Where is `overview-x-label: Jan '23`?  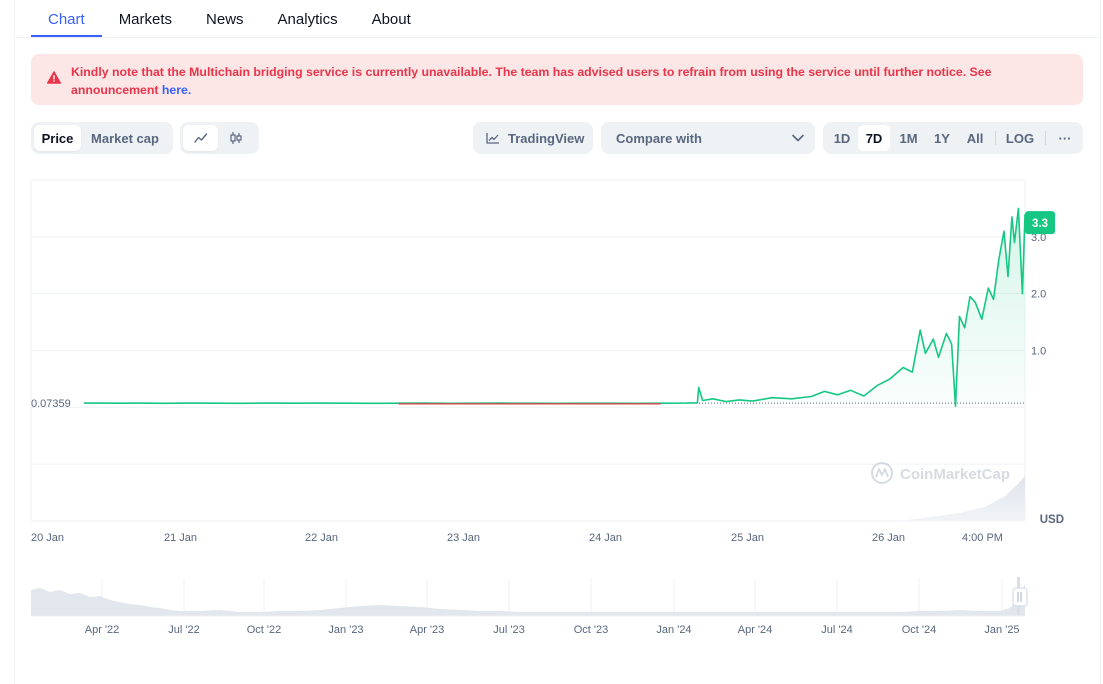 overview-x-label: Jan '23 is located at coordinates (345, 630).